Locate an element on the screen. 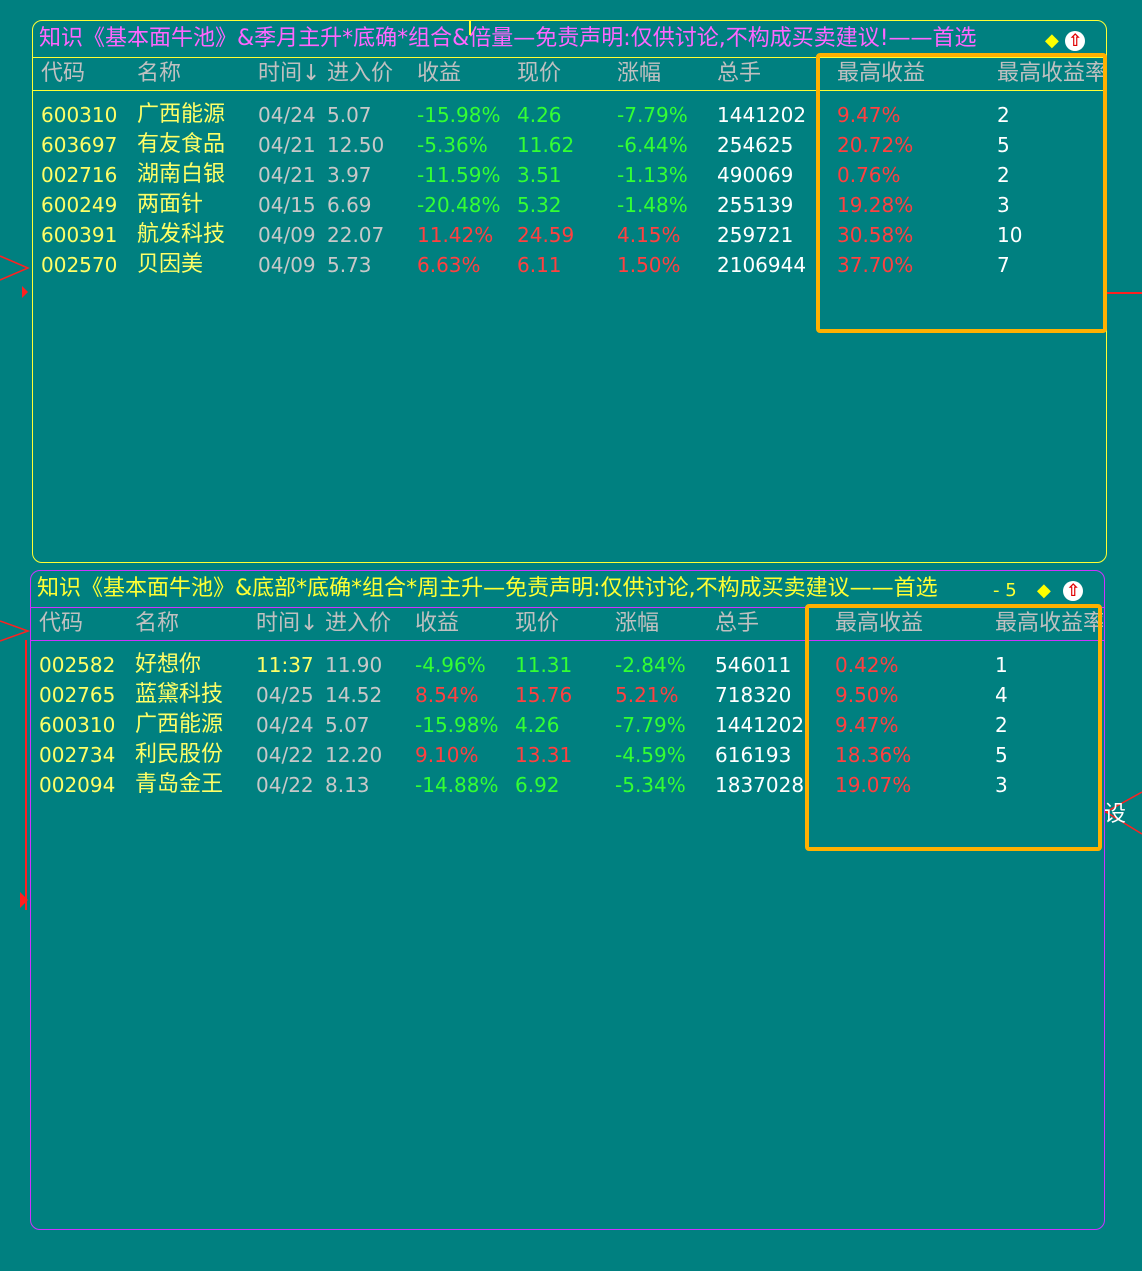 Image resolution: width=1142 pixels, height=1271 pixels. cell-time: 04/15 is located at coordinates (287, 205).